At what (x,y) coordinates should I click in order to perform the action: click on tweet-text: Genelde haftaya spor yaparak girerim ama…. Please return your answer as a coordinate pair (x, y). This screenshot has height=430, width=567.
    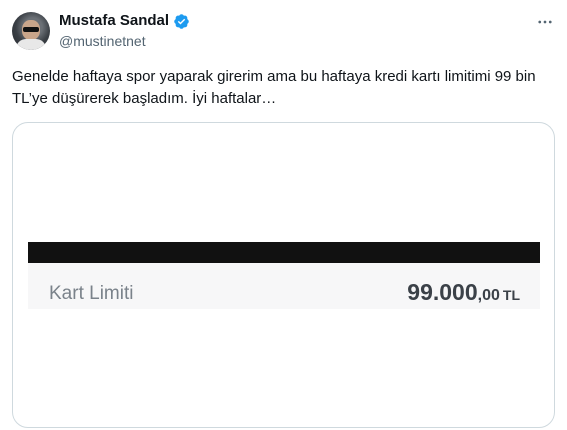
    Looking at the image, I should click on (274, 87).